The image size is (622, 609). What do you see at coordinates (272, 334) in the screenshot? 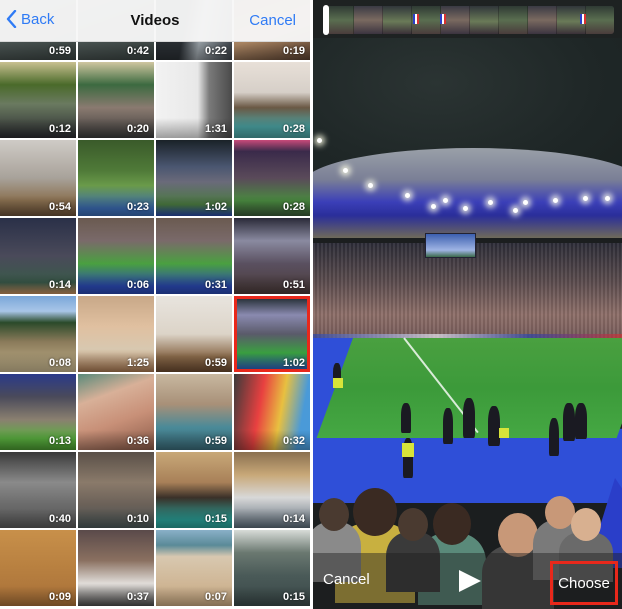
I see `video-thumbnail-selected: 1:02` at bounding box center [272, 334].